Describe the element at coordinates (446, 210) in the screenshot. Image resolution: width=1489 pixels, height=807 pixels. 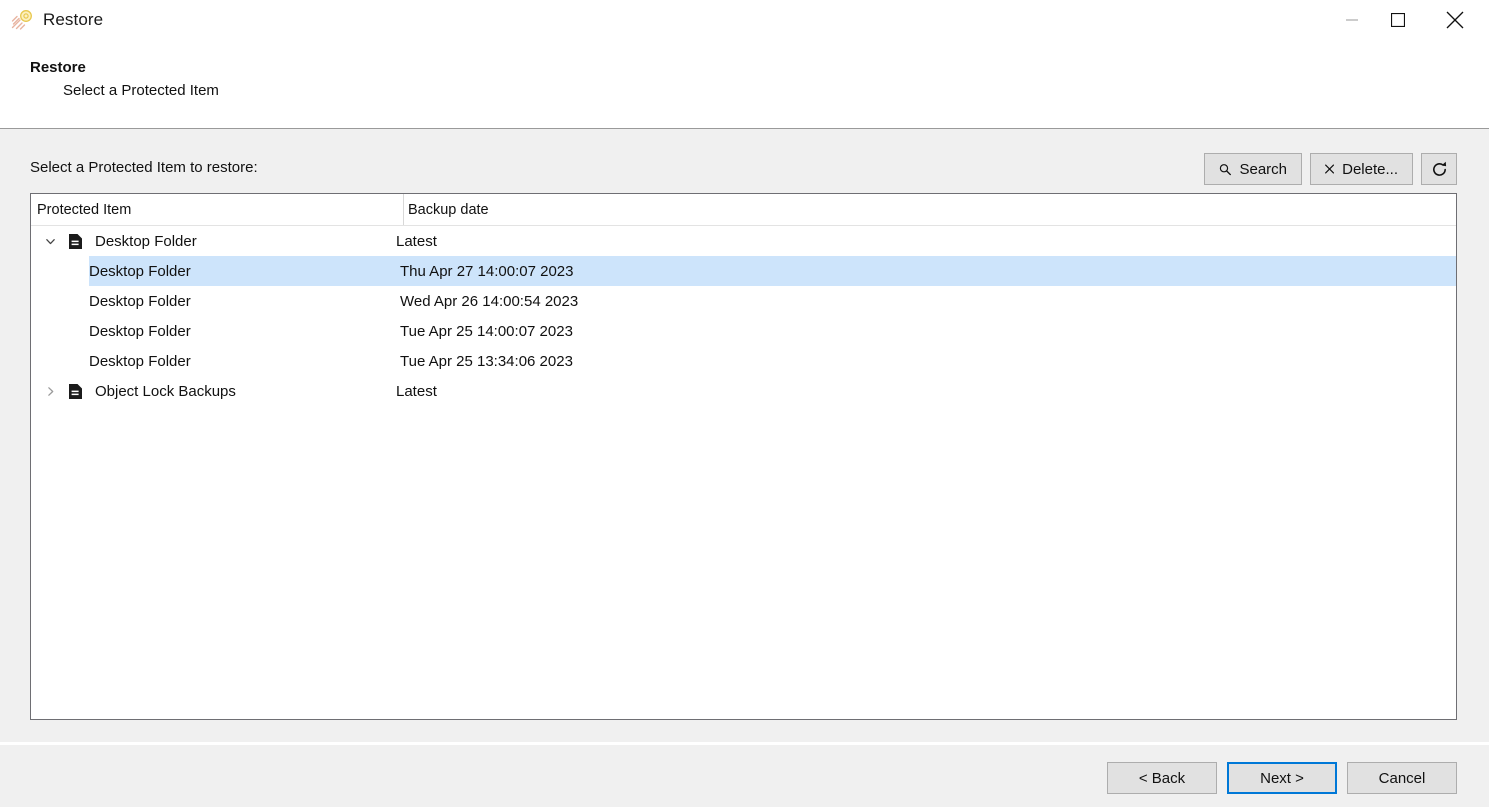
I see `column-header-backup-date: Backup date` at that location.